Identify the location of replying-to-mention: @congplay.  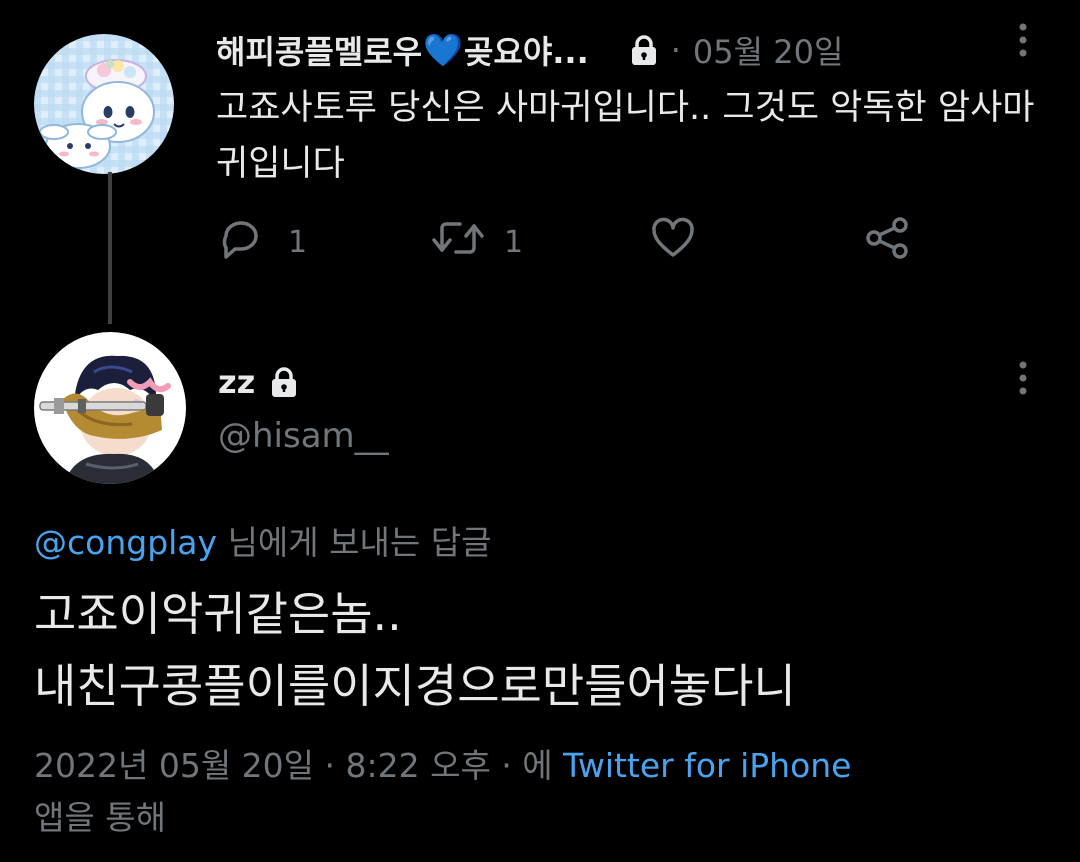
(125, 542).